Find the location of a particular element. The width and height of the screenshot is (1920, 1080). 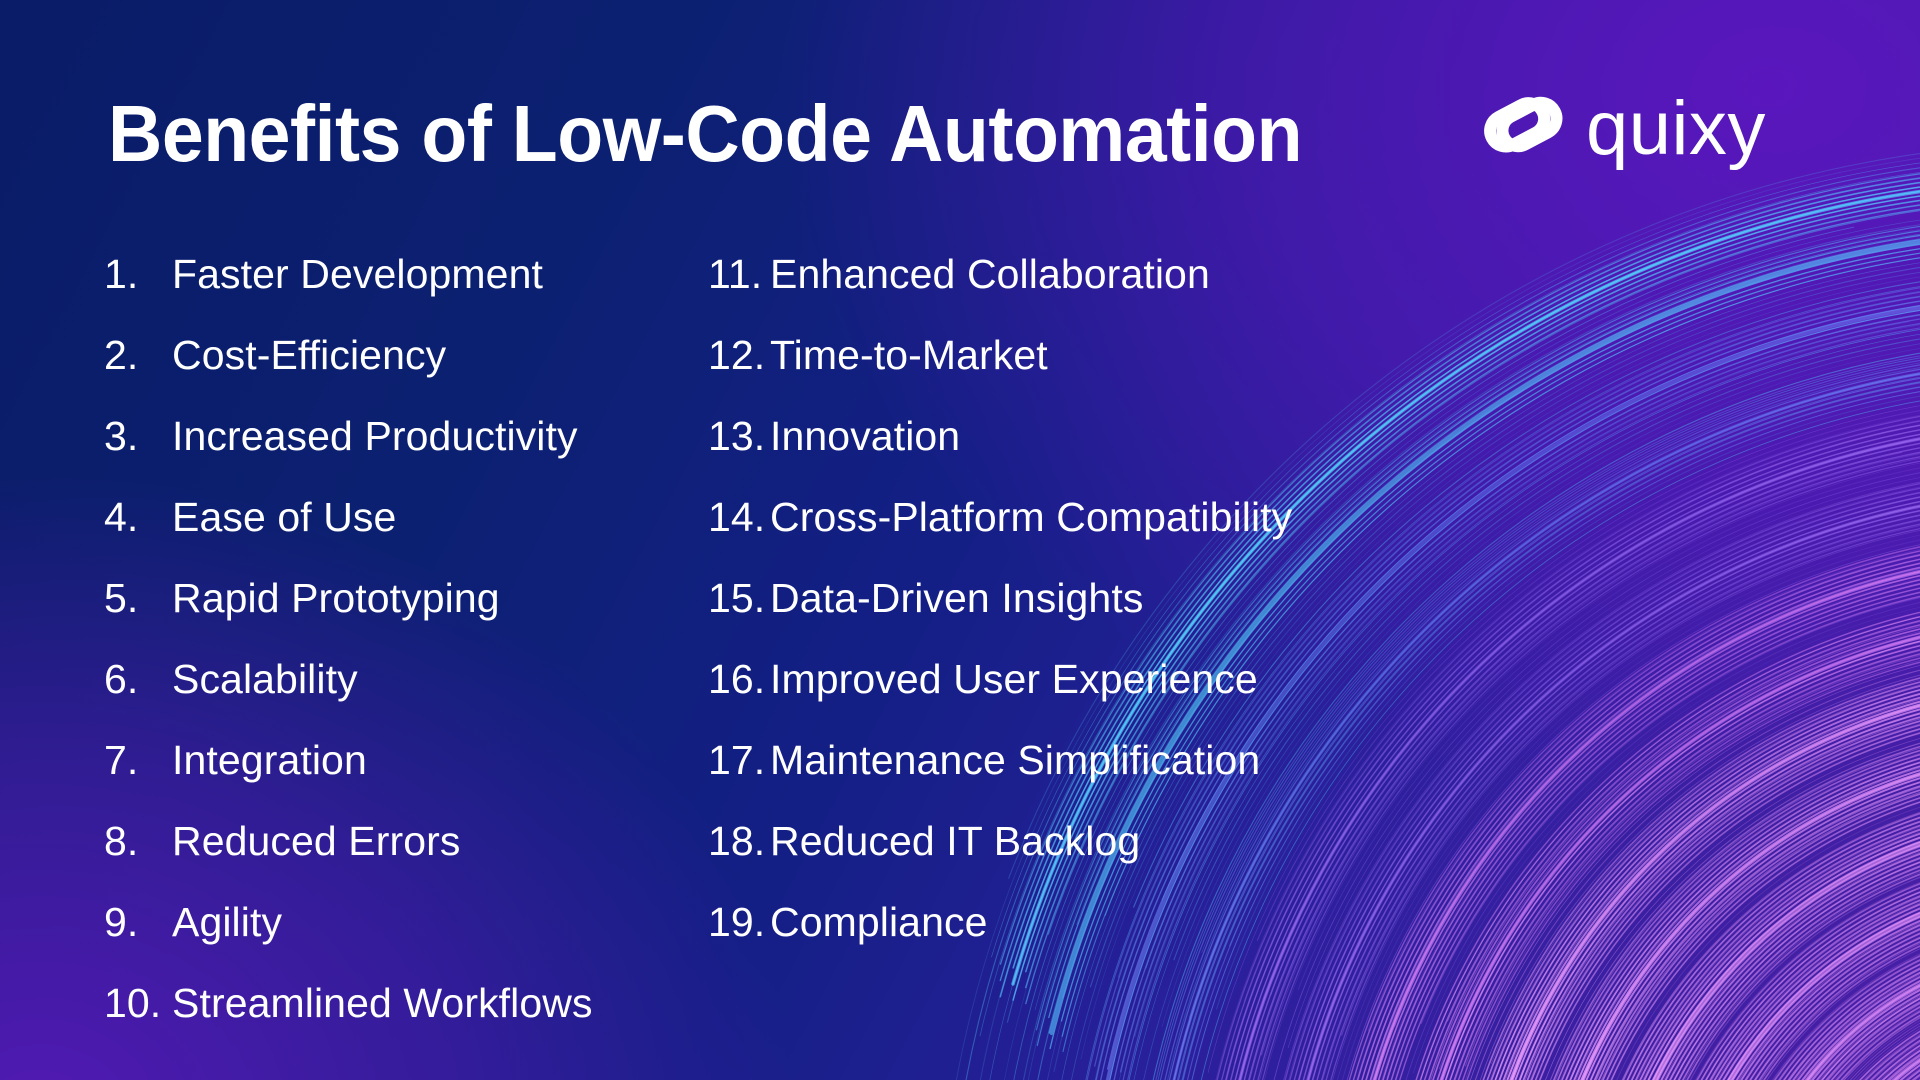

benefit-number: 9. is located at coordinates (121, 922).